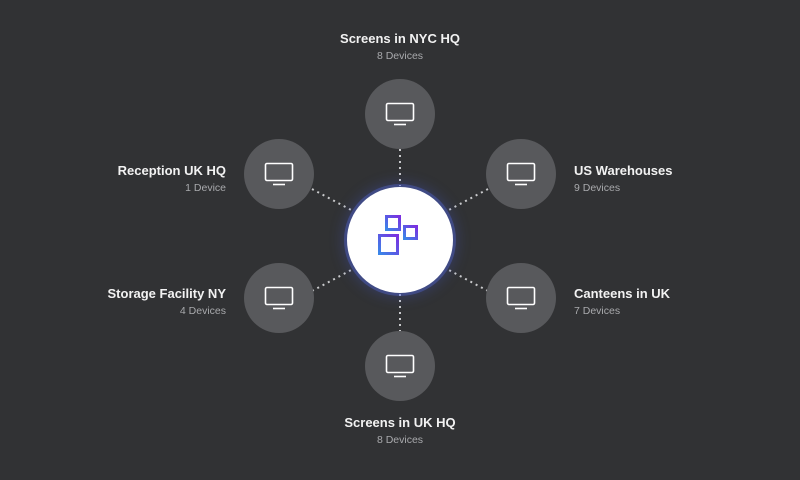 The width and height of the screenshot is (800, 480). What do you see at coordinates (467, 200) in the screenshot?
I see `connector-upper-right` at bounding box center [467, 200].